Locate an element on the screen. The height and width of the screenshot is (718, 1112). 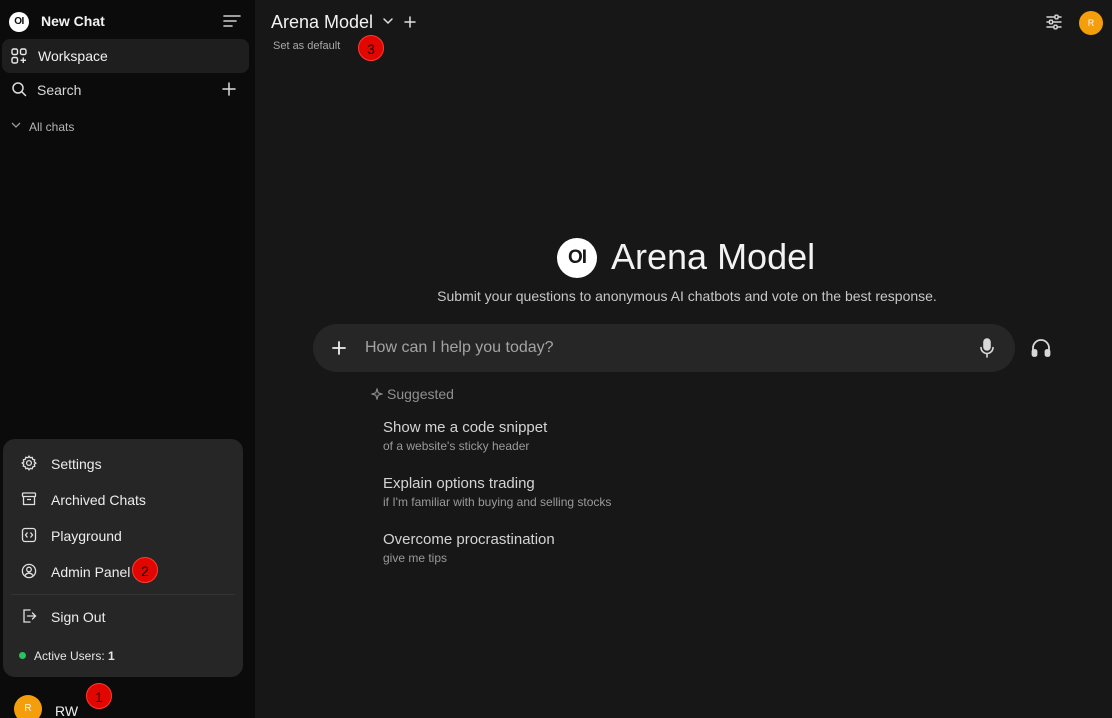
suggested-label: Suggested is located at coordinates (420, 394).